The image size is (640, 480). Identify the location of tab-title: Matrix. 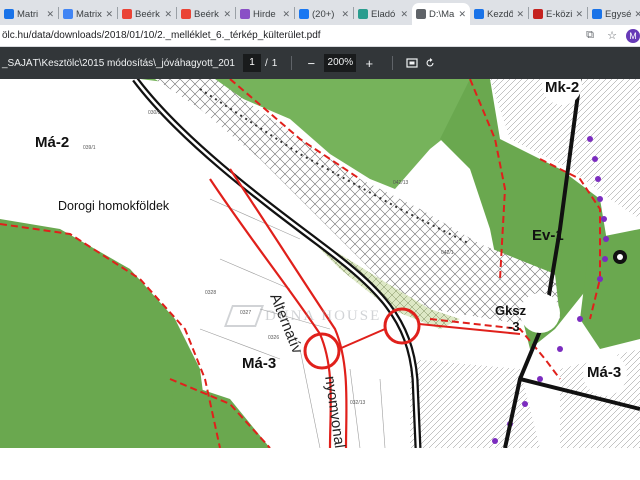
(89, 14).